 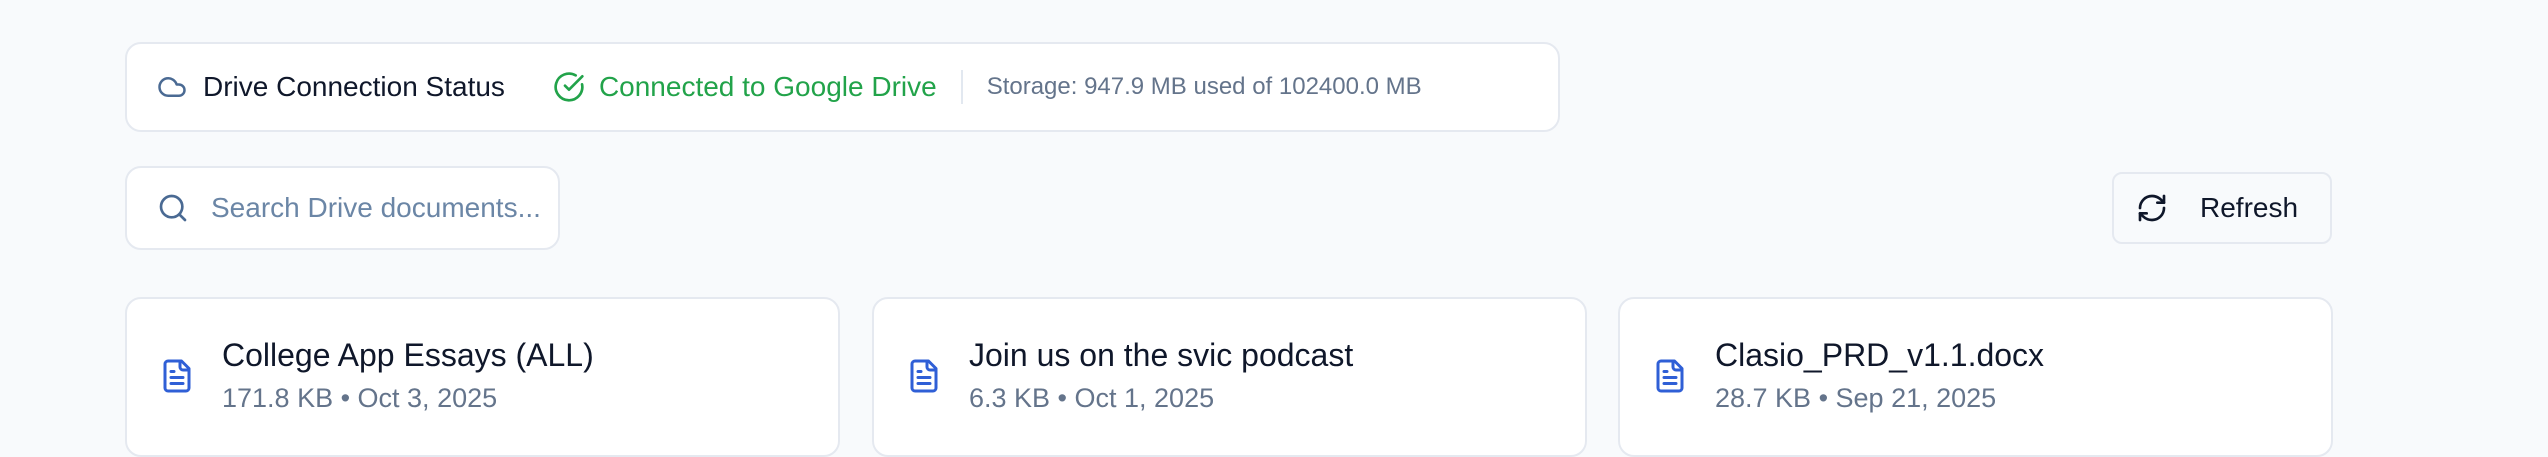 I want to click on refresh-icon, so click(x=2152, y=208).